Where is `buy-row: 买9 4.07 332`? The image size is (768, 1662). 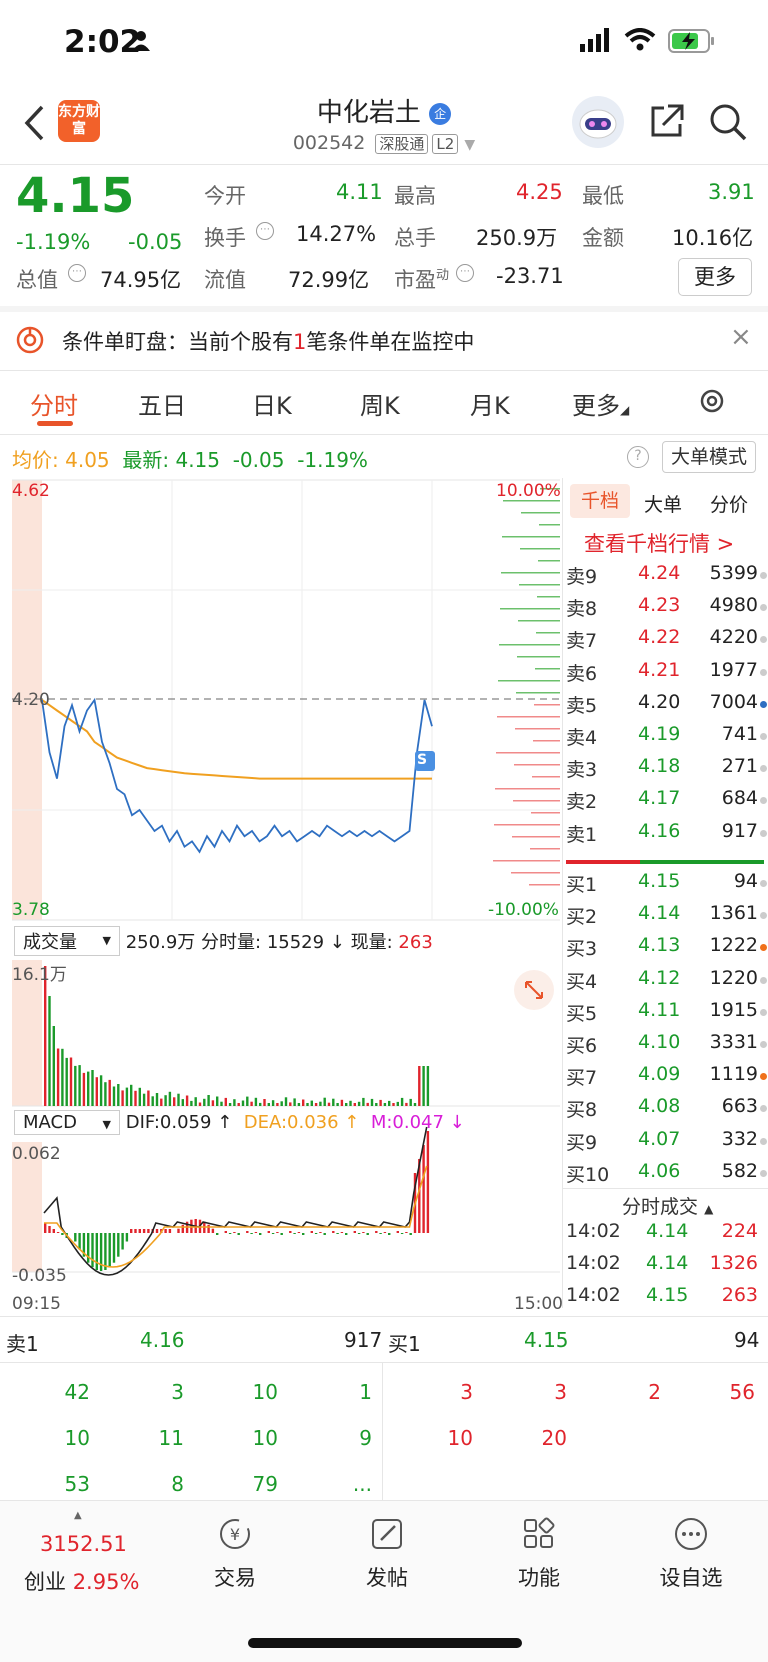
buy-row: 买9 4.07 332 is located at coordinates (665, 1144).